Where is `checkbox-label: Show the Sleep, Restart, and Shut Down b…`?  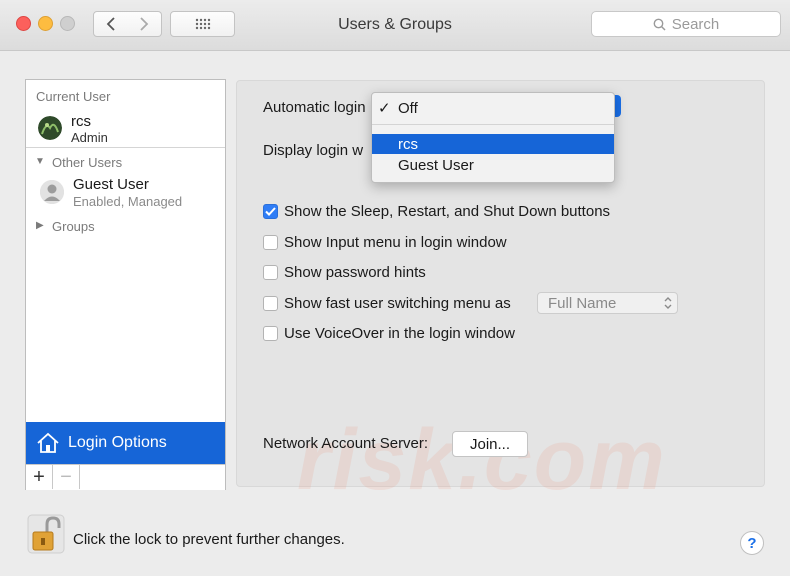
checkbox-label: Show the Sleep, Restart, and Shut Down b… is located at coordinates (447, 211).